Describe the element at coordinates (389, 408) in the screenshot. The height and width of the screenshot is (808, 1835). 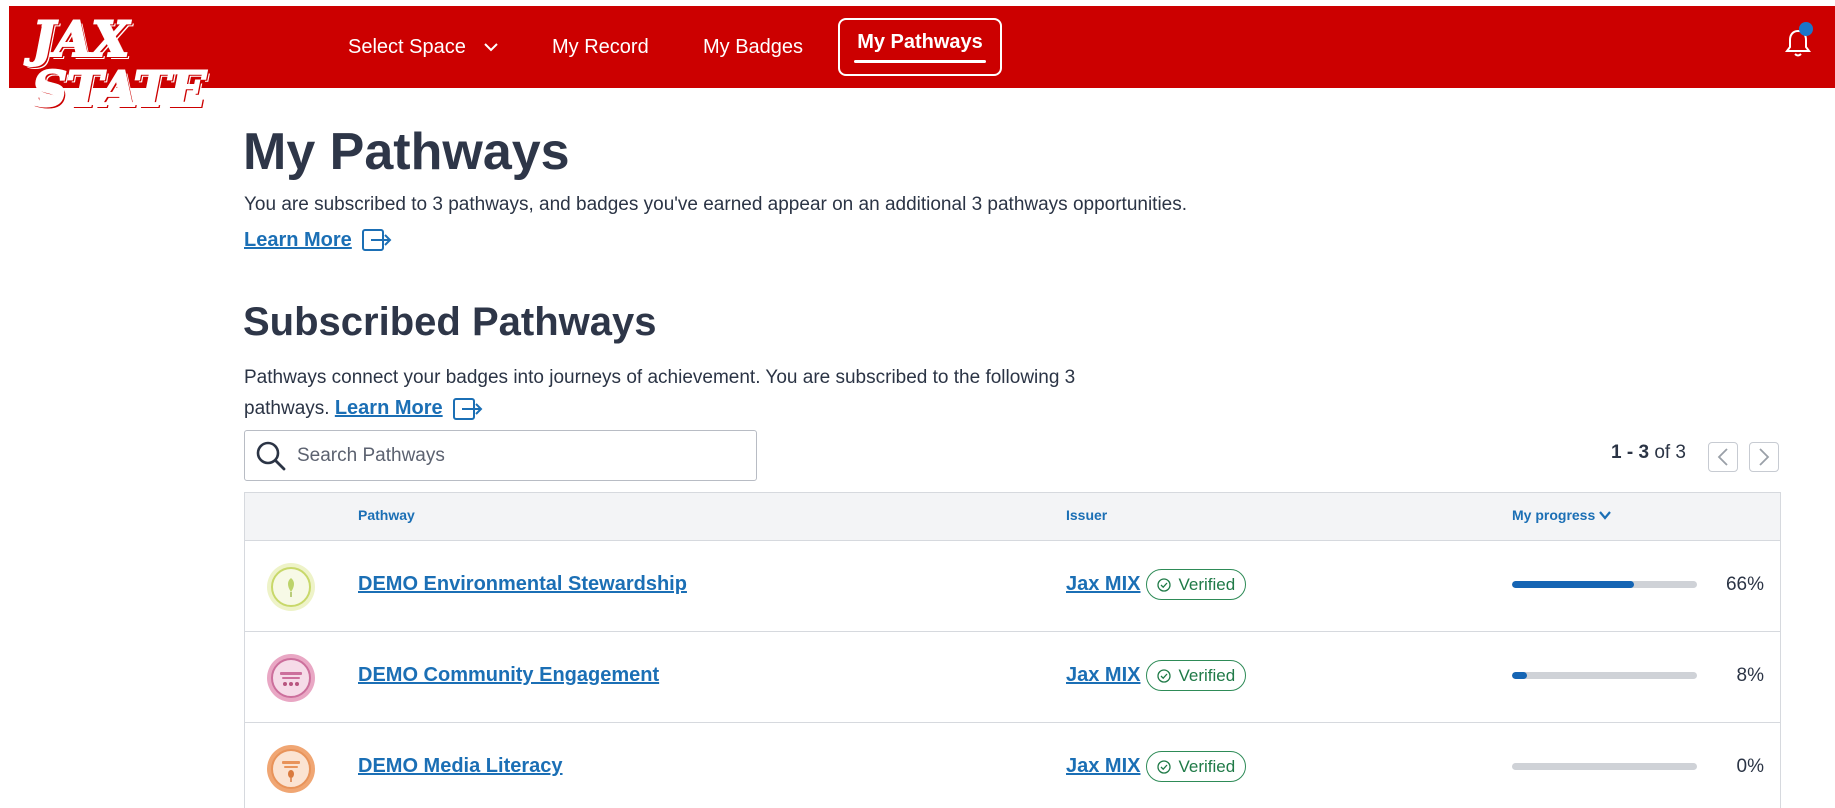
I see `learn-more-link-2: Learn More` at that location.